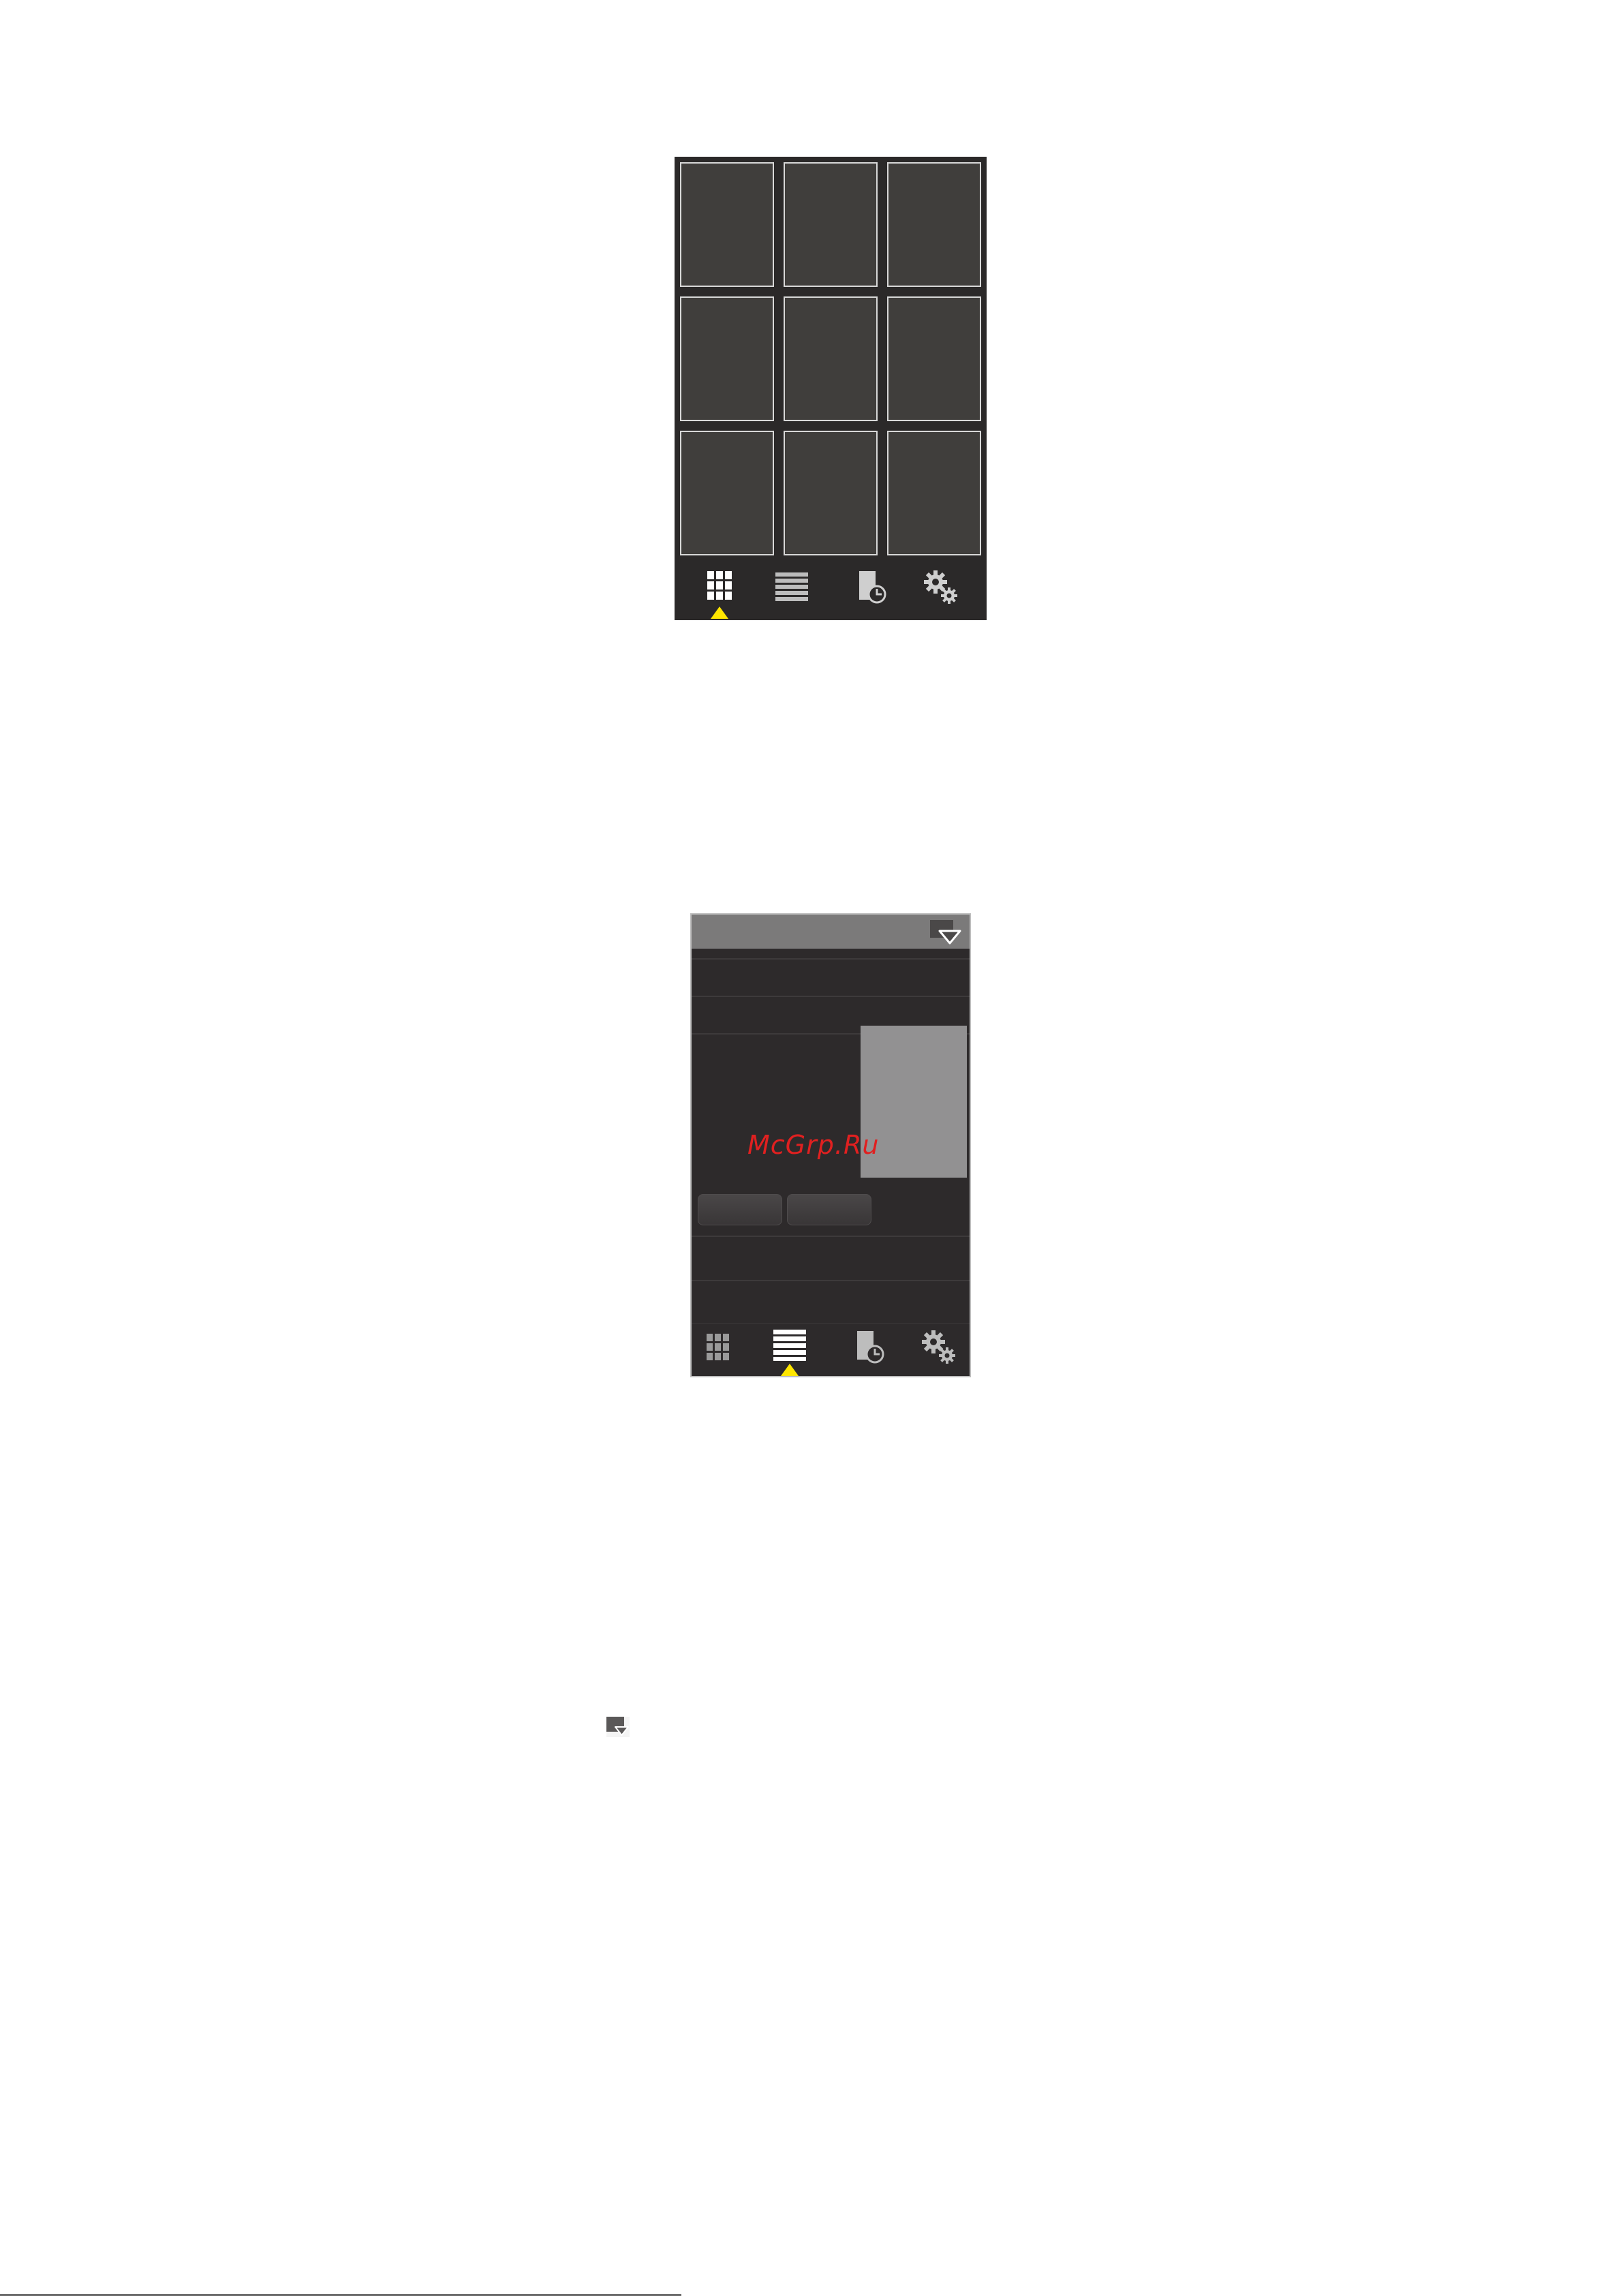 This screenshot has width=1623, height=2296. What do you see at coordinates (813, 1145) in the screenshot?
I see `watermark-text: McGrp.Ru` at bounding box center [813, 1145].